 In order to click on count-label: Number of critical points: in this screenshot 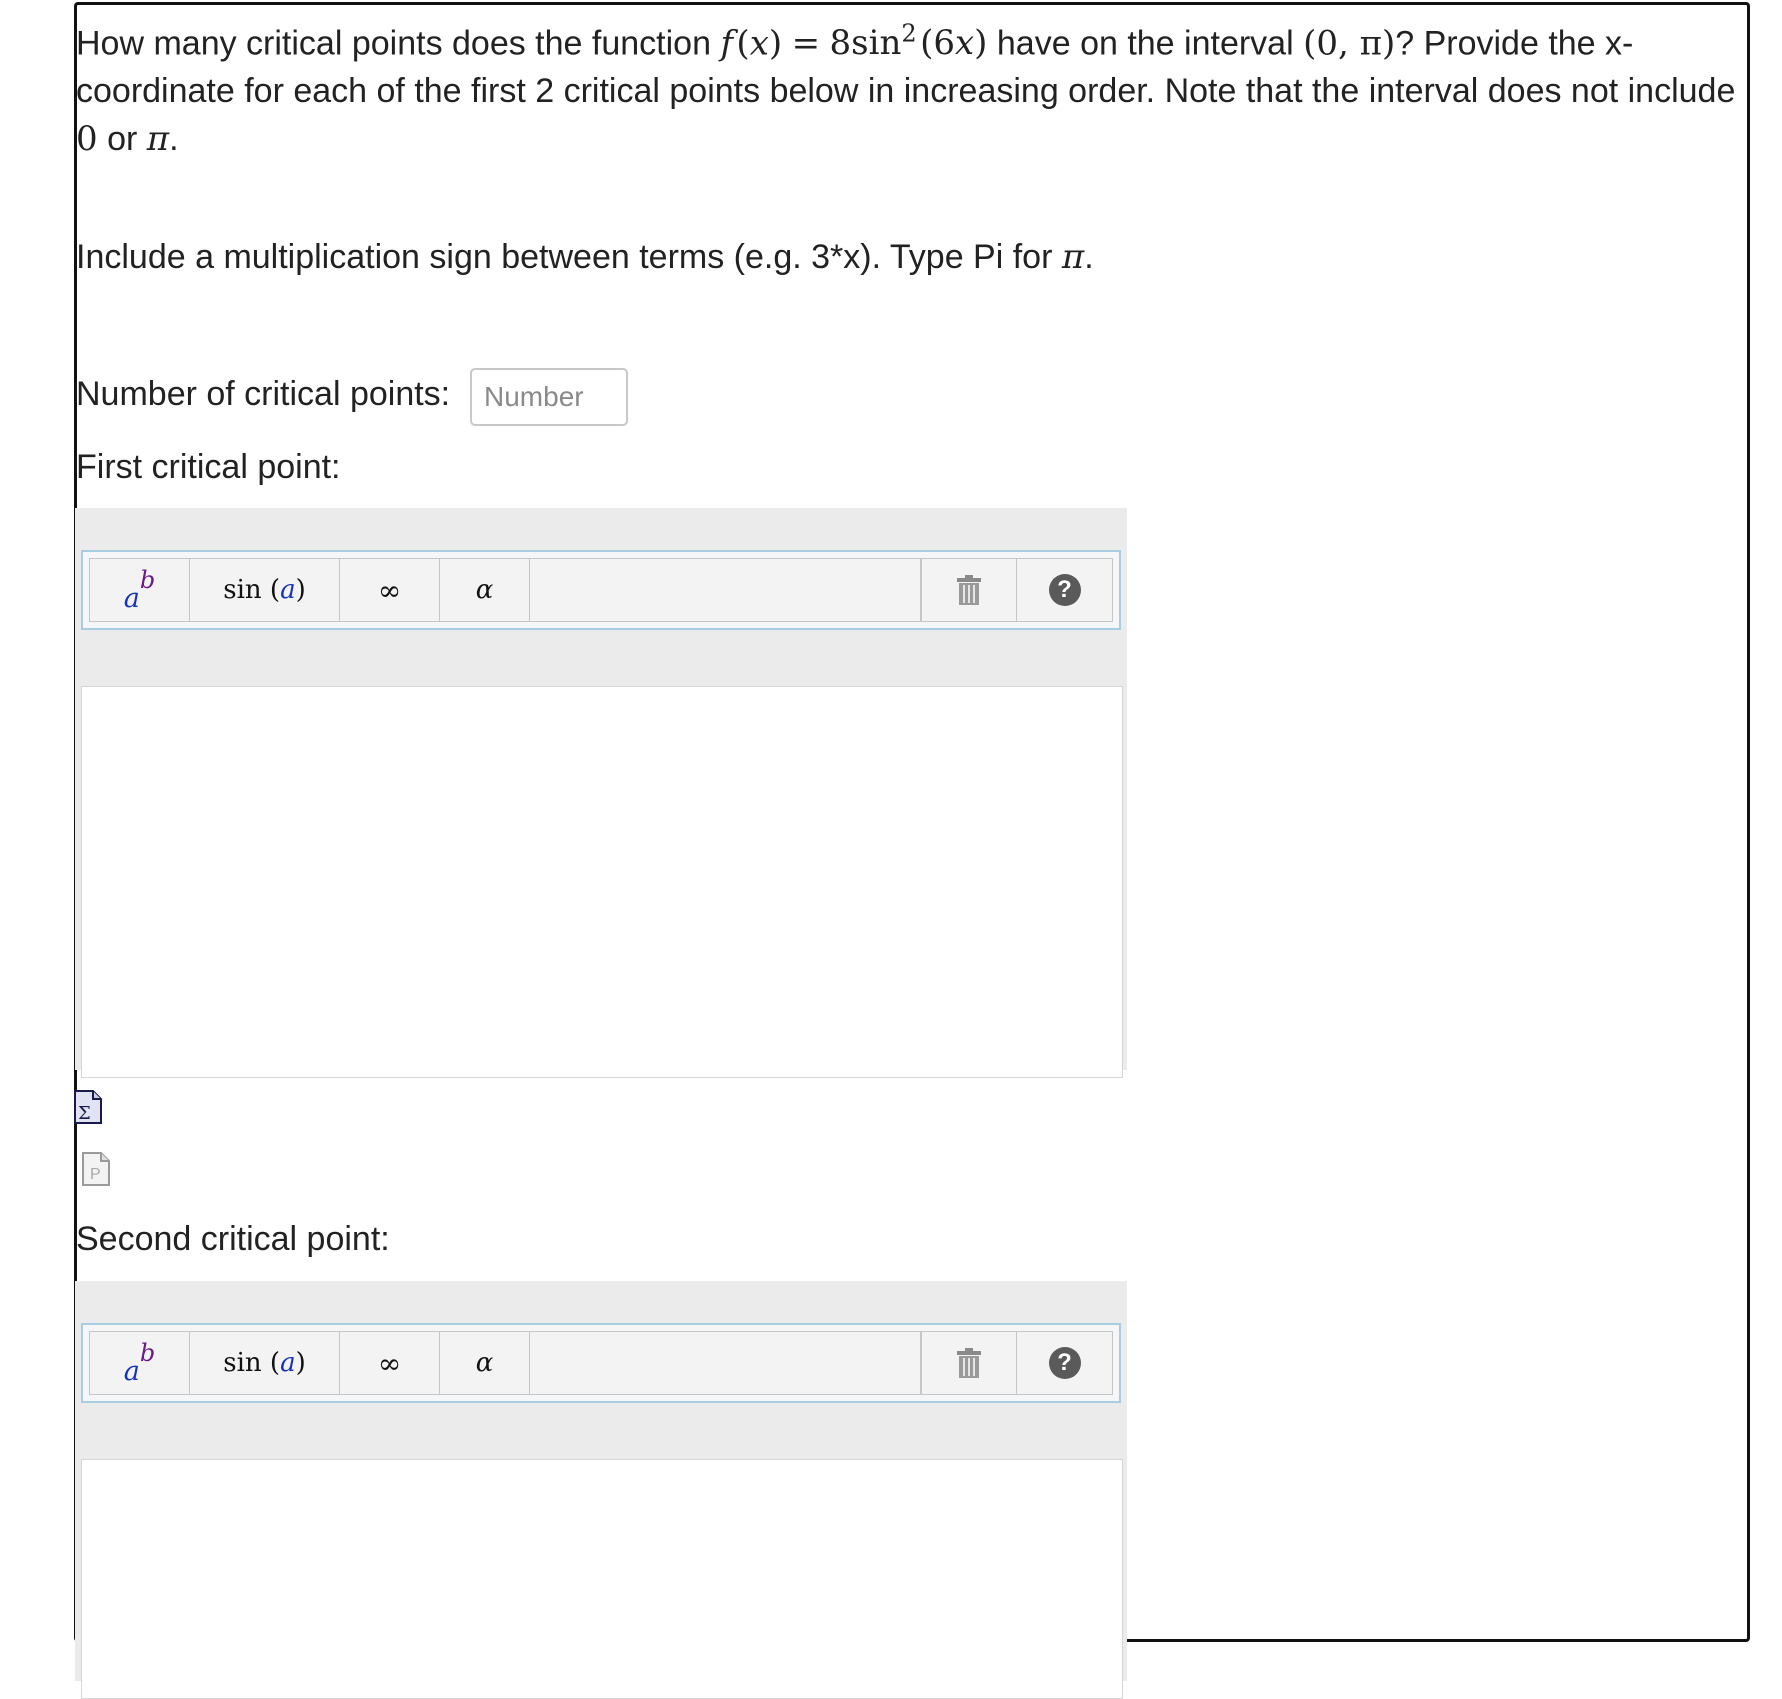, I will do `click(263, 394)`.